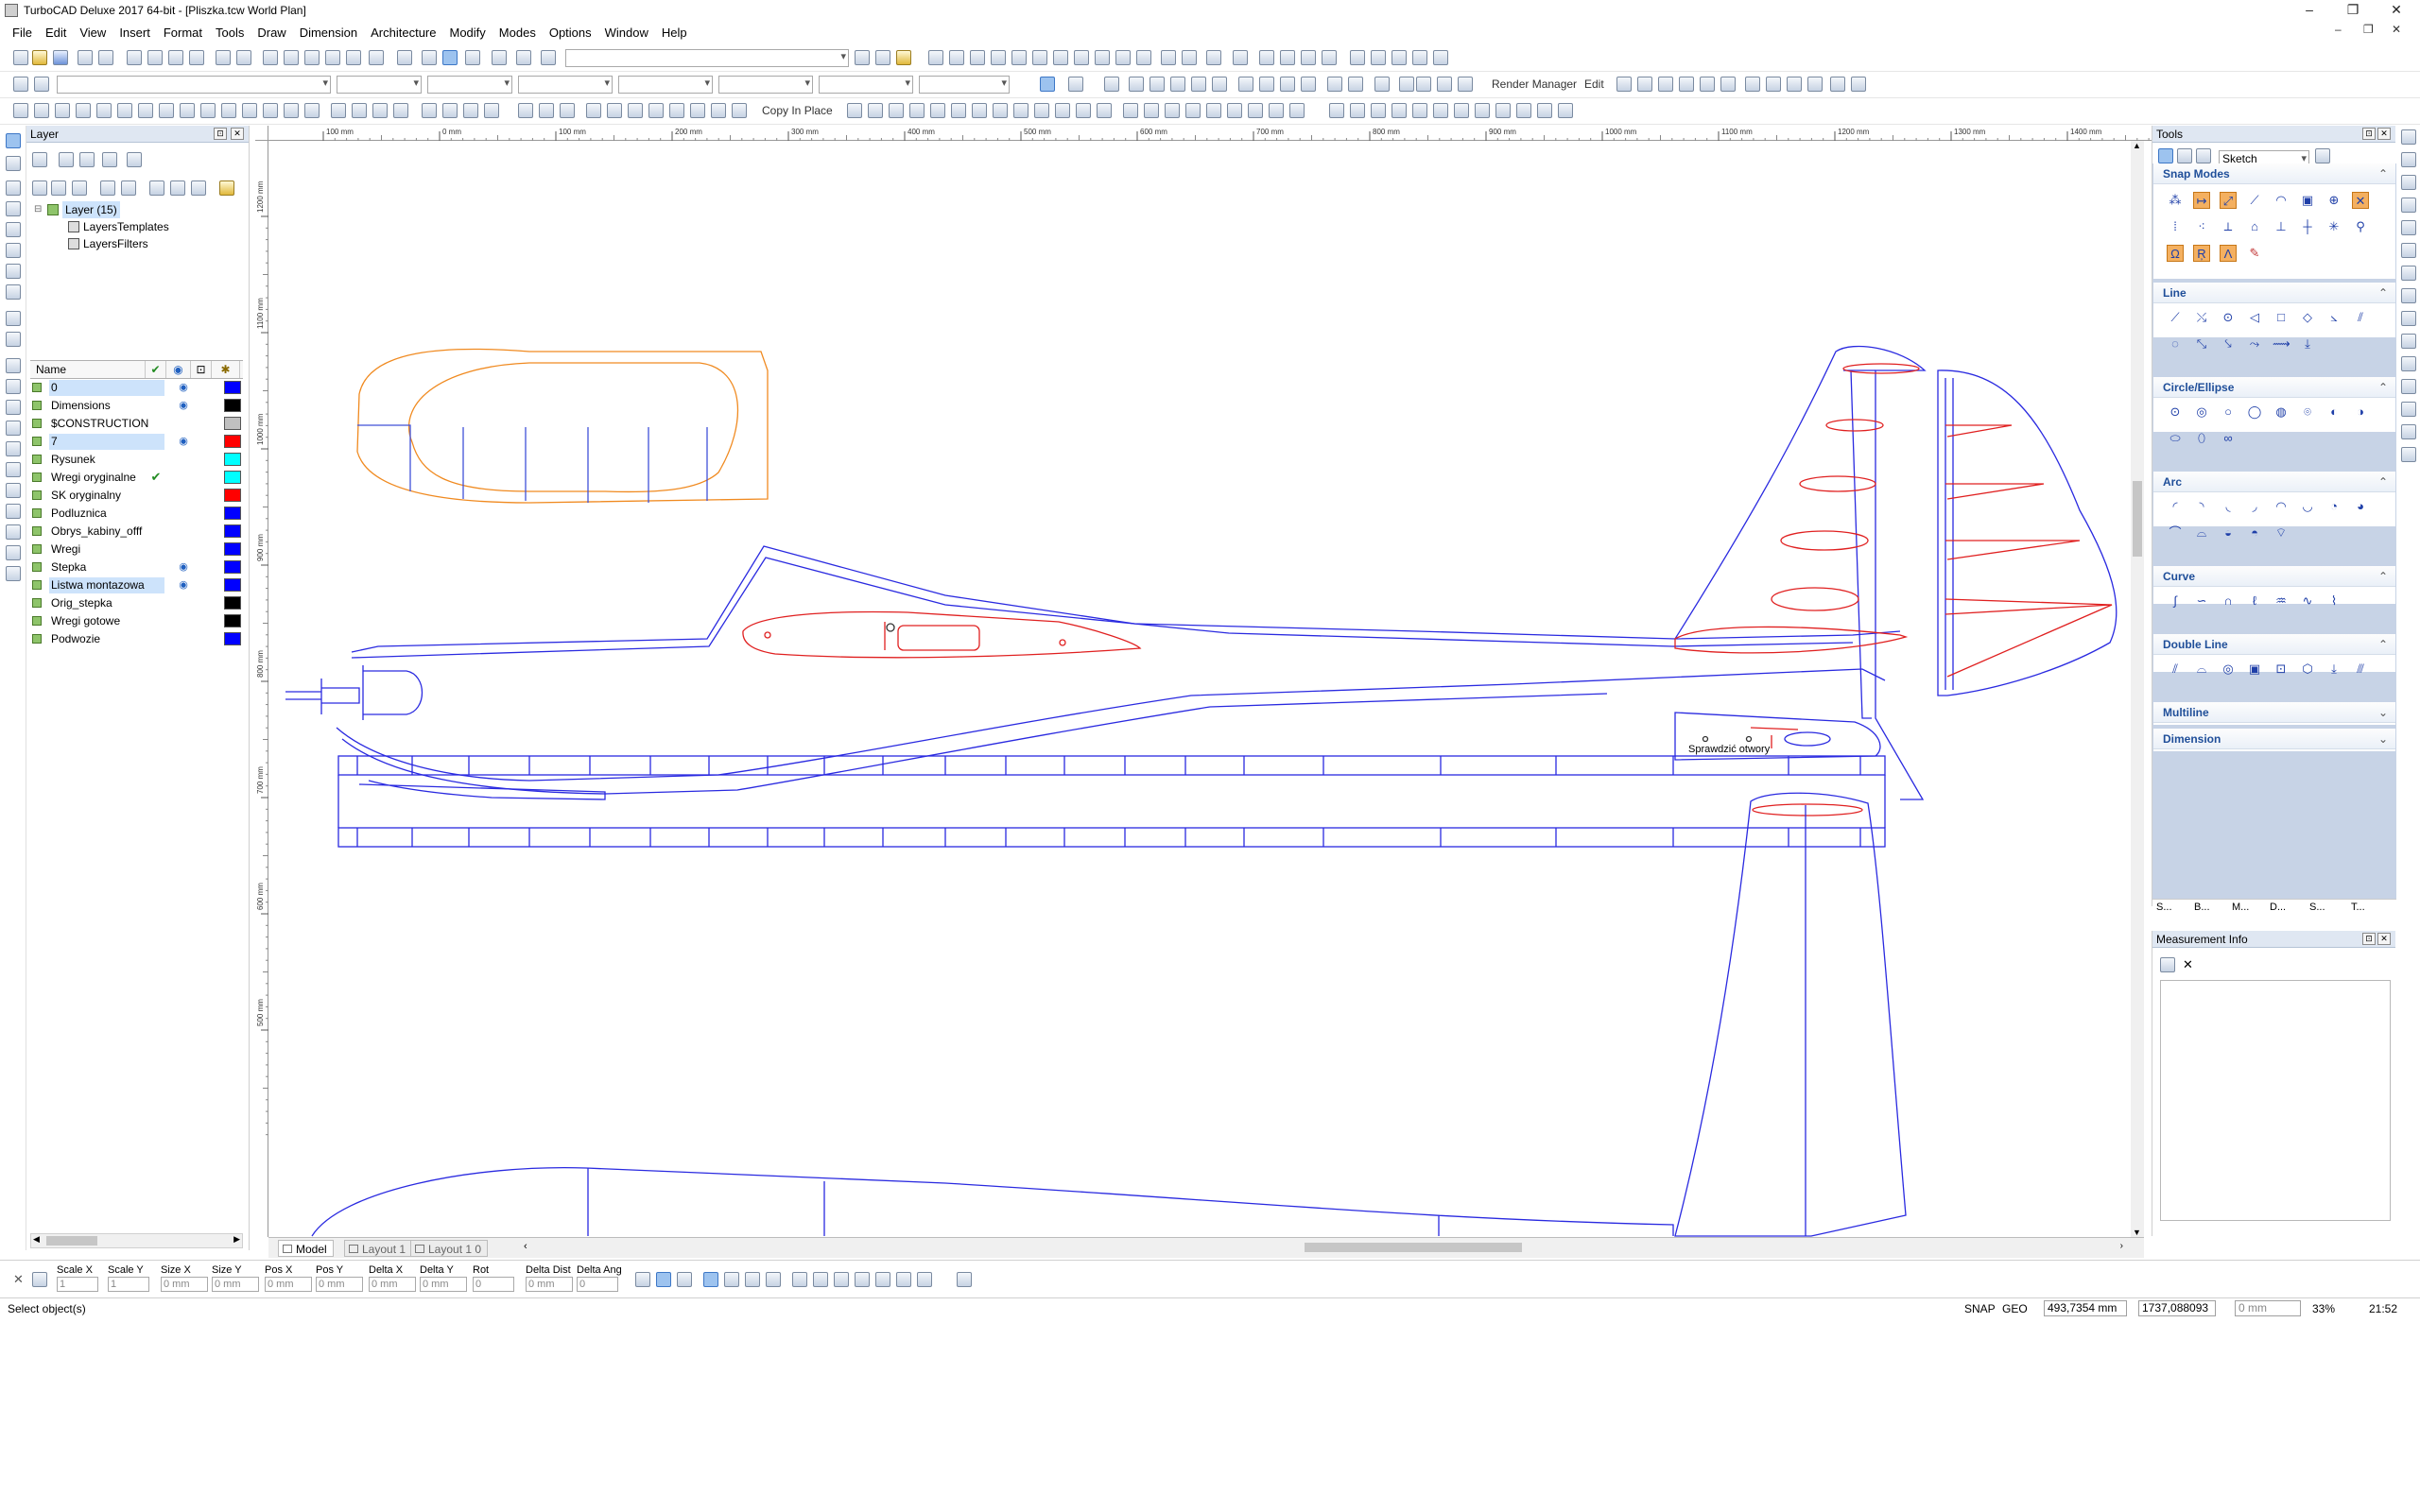  I want to click on open-icon, so click(39, 57).